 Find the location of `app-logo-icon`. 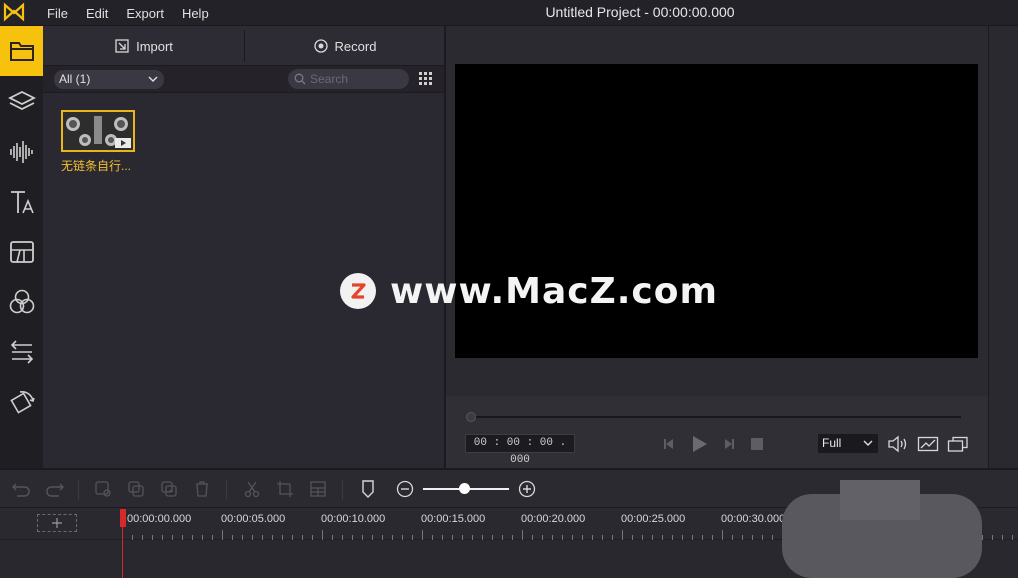

app-logo-icon is located at coordinates (14, 12).